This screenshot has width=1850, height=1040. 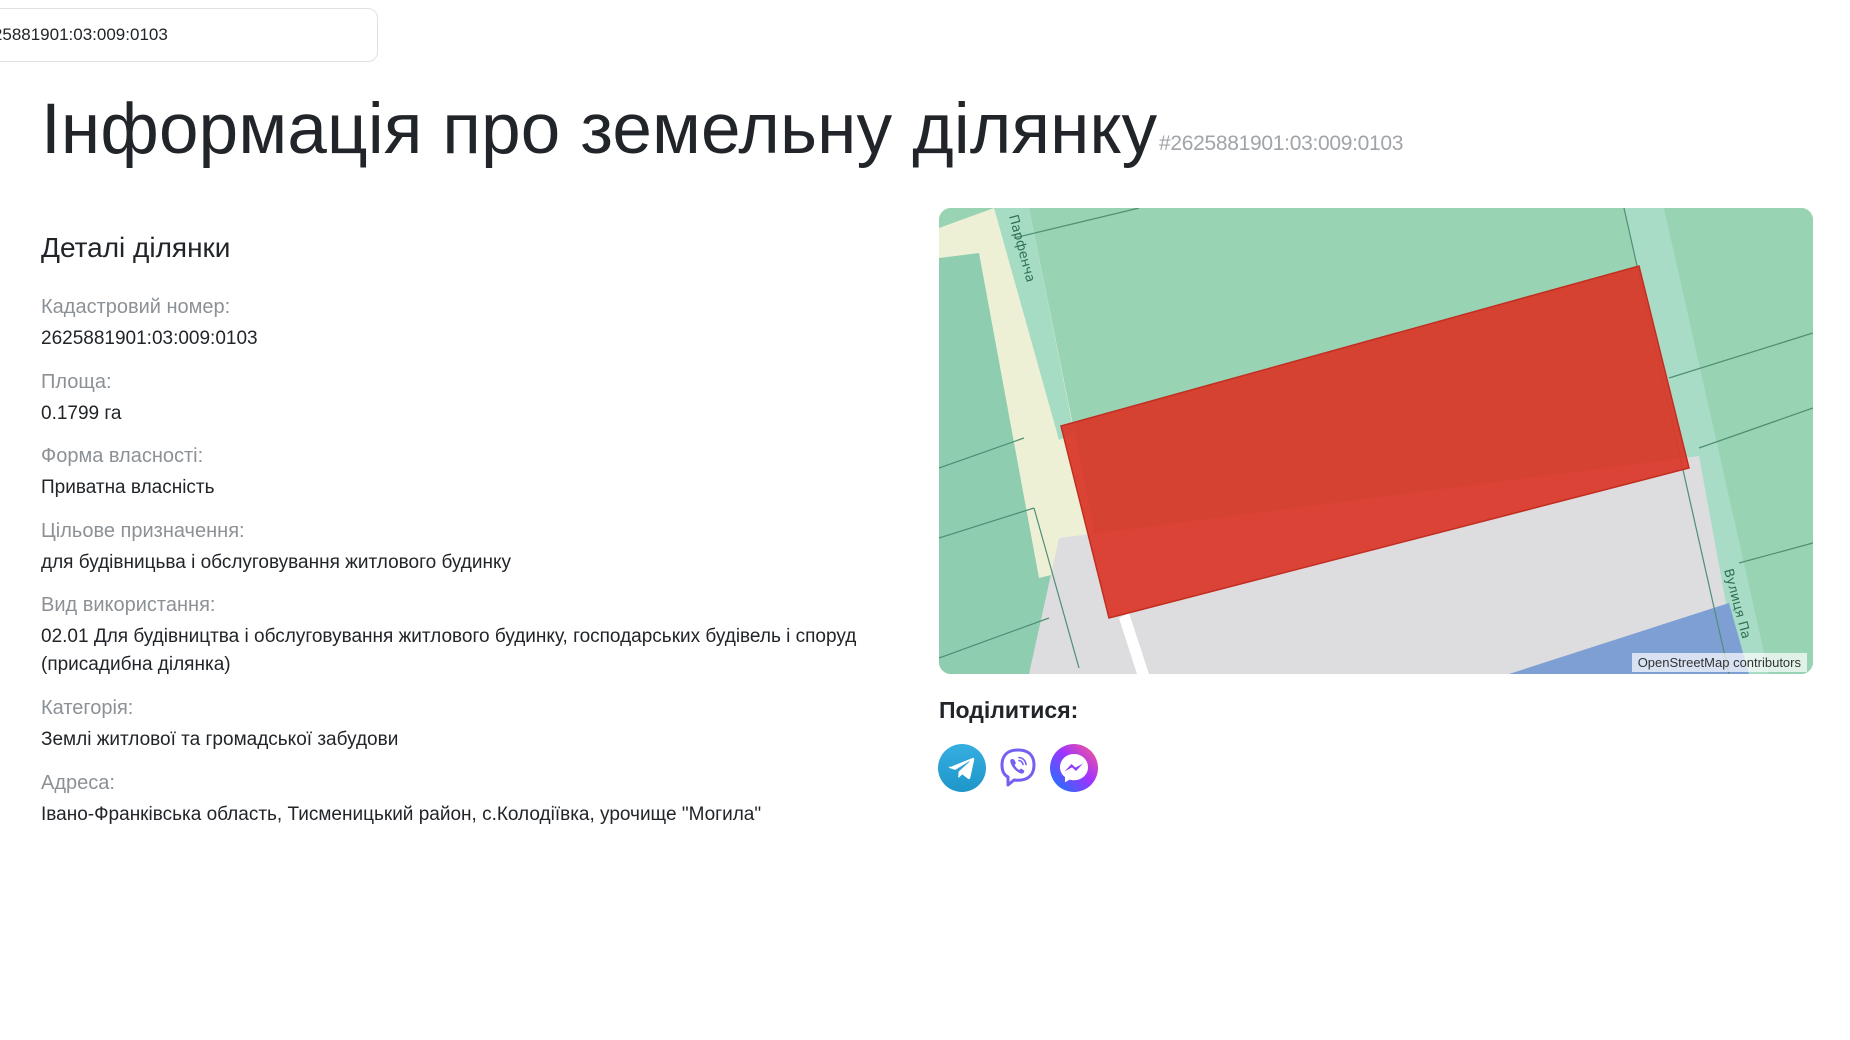 I want to click on messenger-share-button, so click(x=1074, y=768).